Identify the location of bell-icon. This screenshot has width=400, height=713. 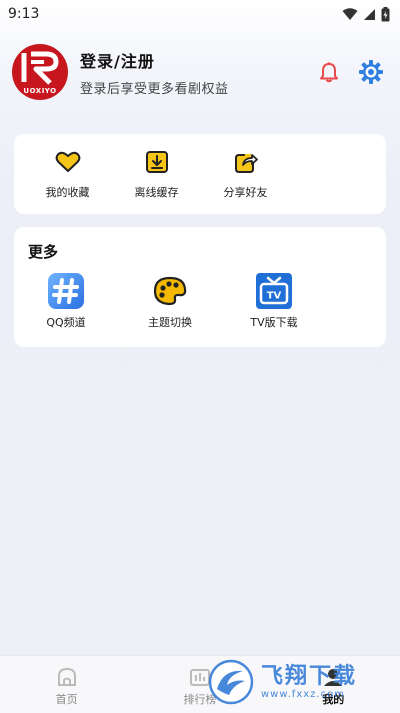
(329, 72).